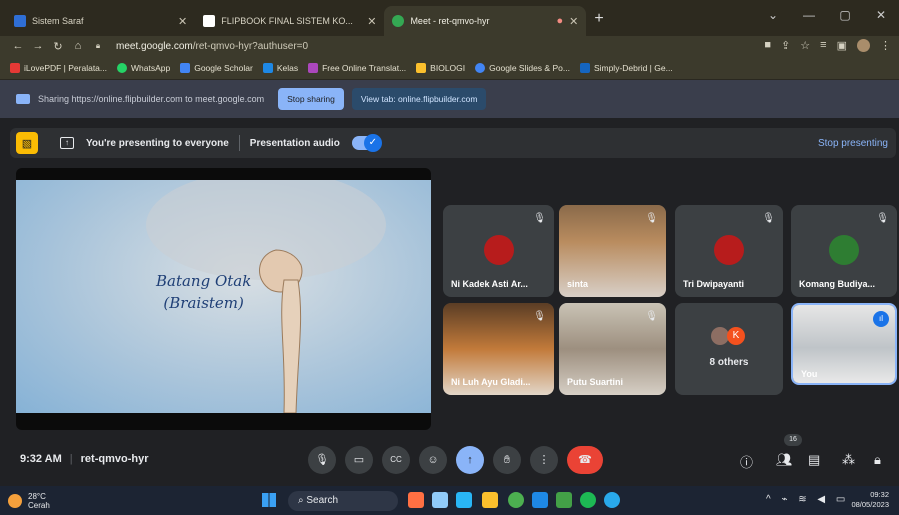 This screenshot has height=515, width=899. I want to click on more-options-button: ⋮, so click(544, 460).